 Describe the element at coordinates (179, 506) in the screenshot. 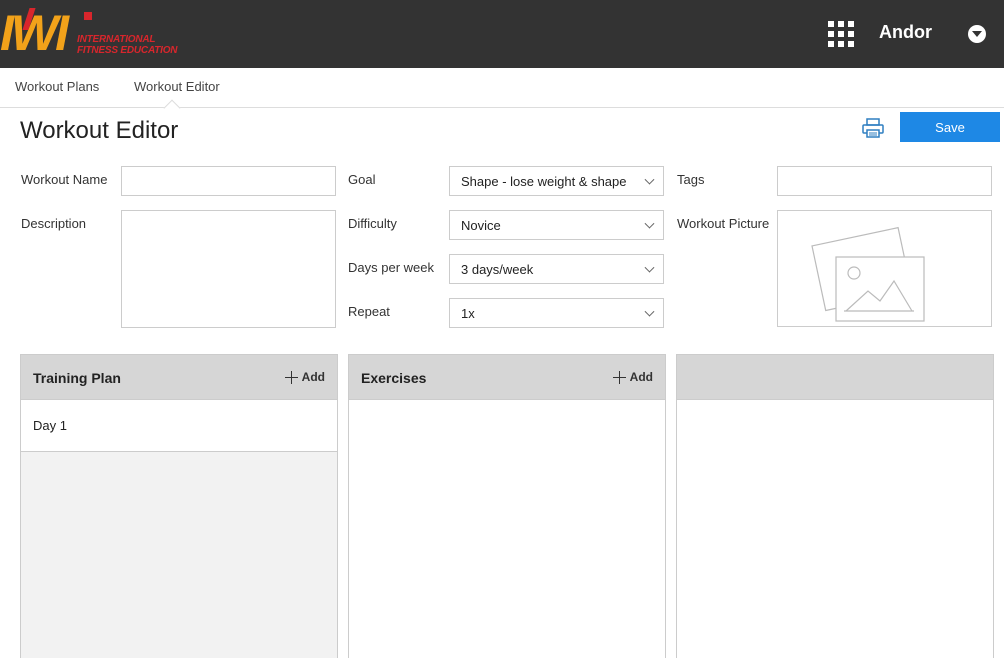

I see `training-plan-panel: Training Plan Add Day 1` at that location.